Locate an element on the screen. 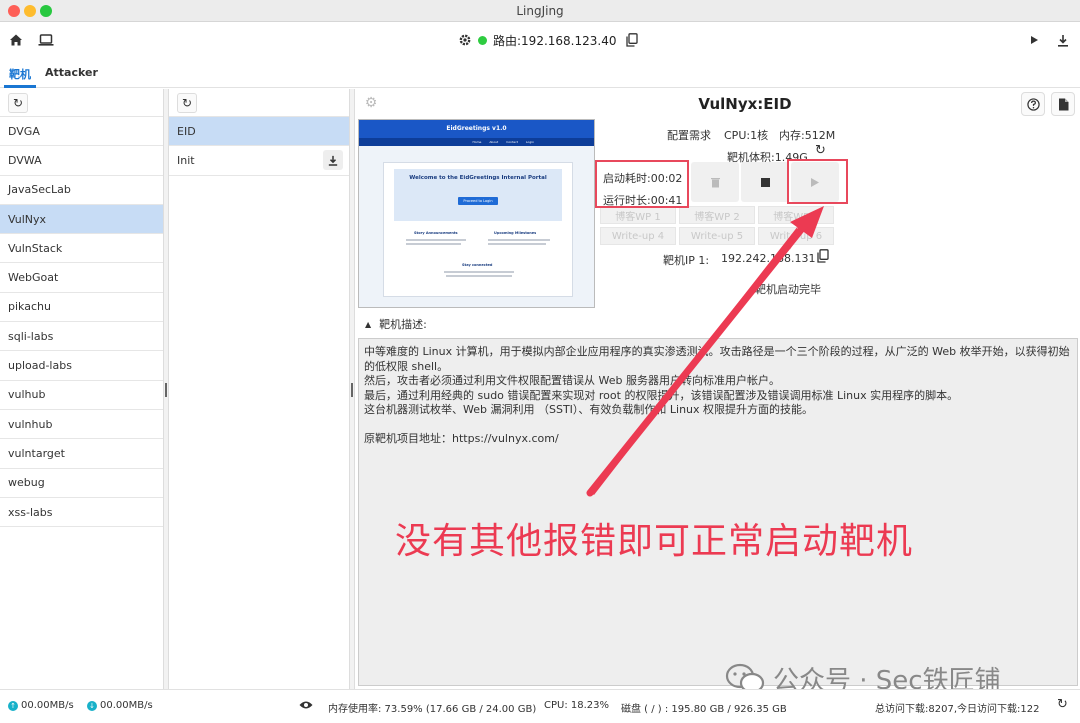 The image size is (1080, 723). visit-counts: 总访问下载:8207,今日访问下载:122 is located at coordinates (957, 709).